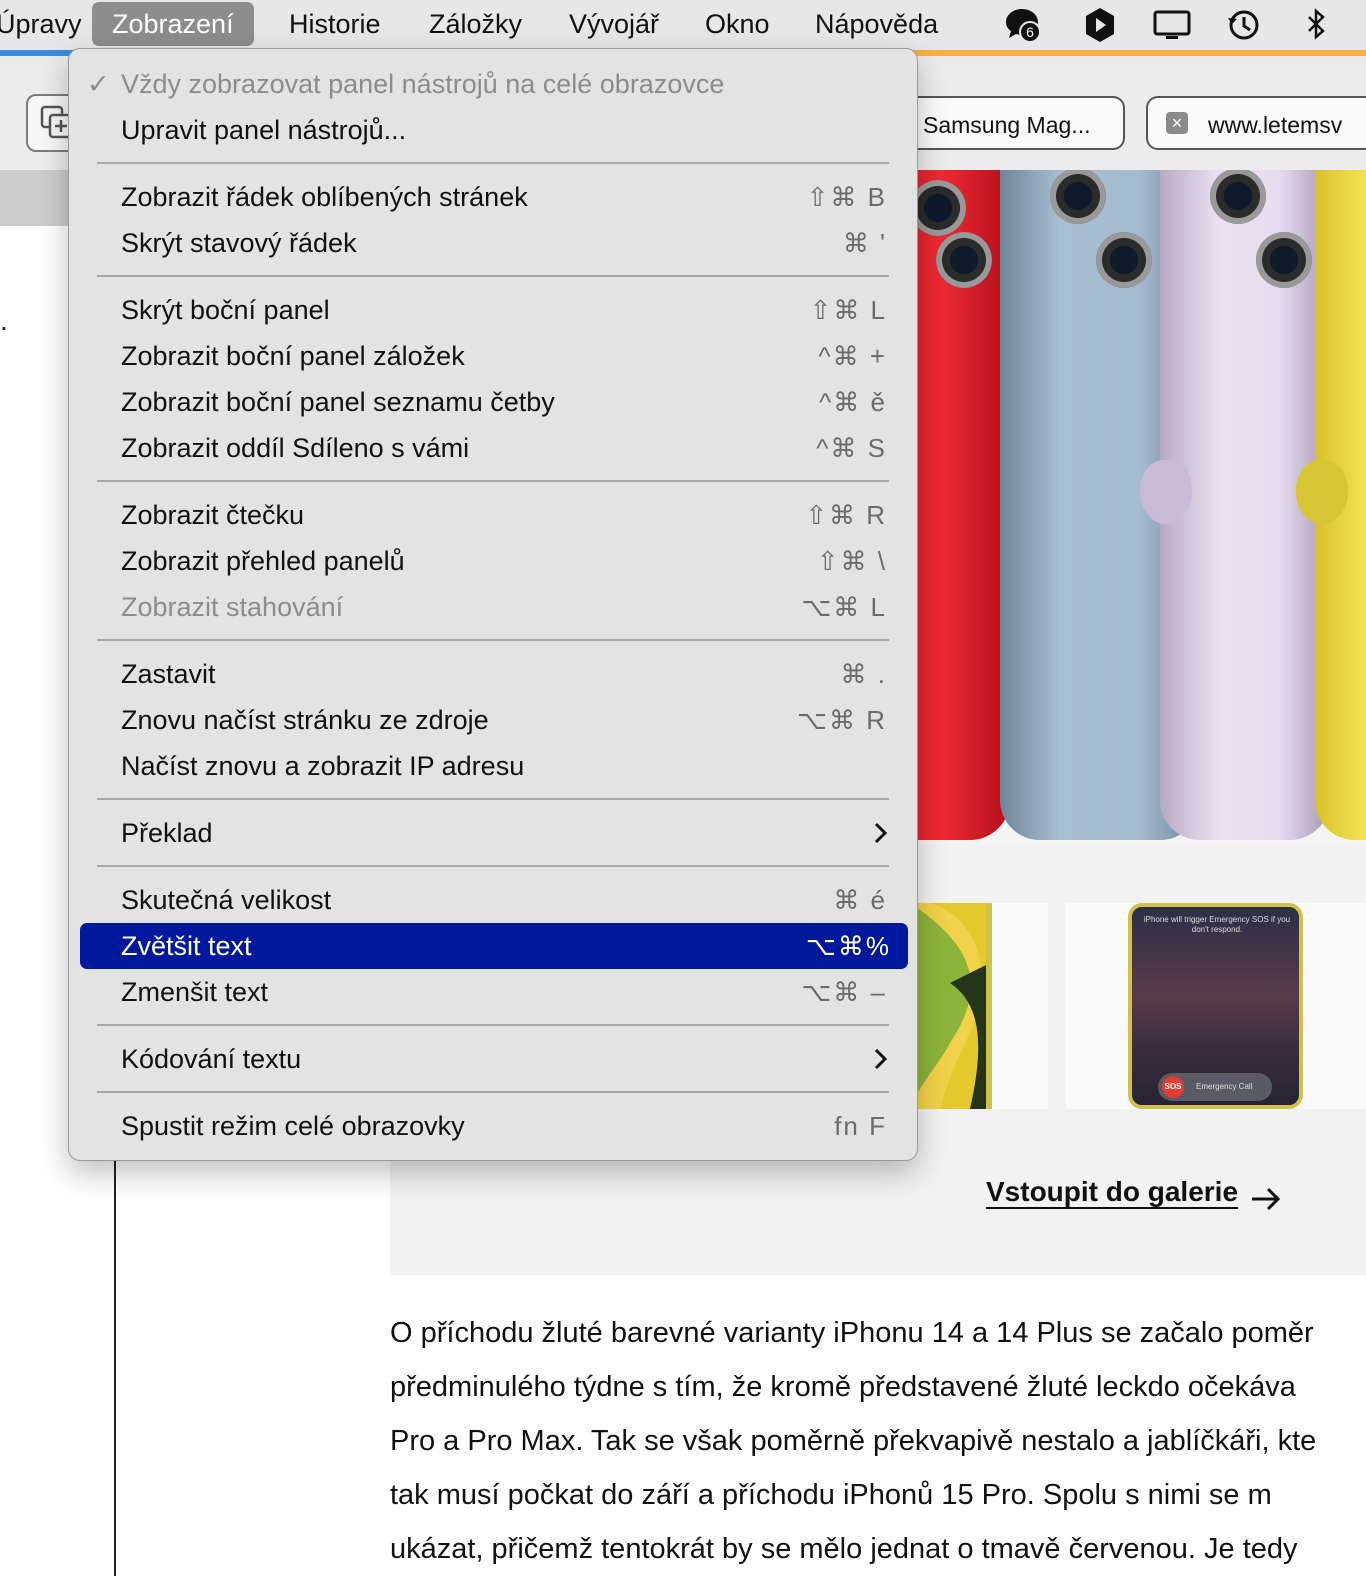 This screenshot has width=1366, height=1576. Describe the element at coordinates (493, 561) in the screenshot. I see `menu-item-zobrazit-prehled-panelu: Zobrazit přehled panelů ⇧⌘ \` at that location.